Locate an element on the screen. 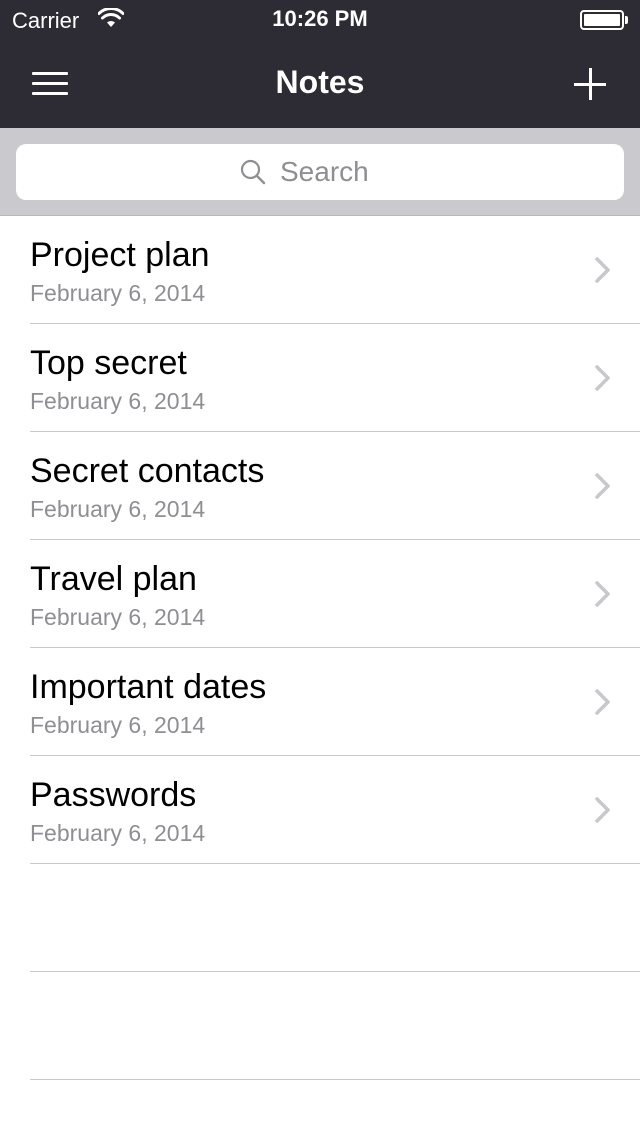 The image size is (640, 1136). battery-icon is located at coordinates (604, 20).